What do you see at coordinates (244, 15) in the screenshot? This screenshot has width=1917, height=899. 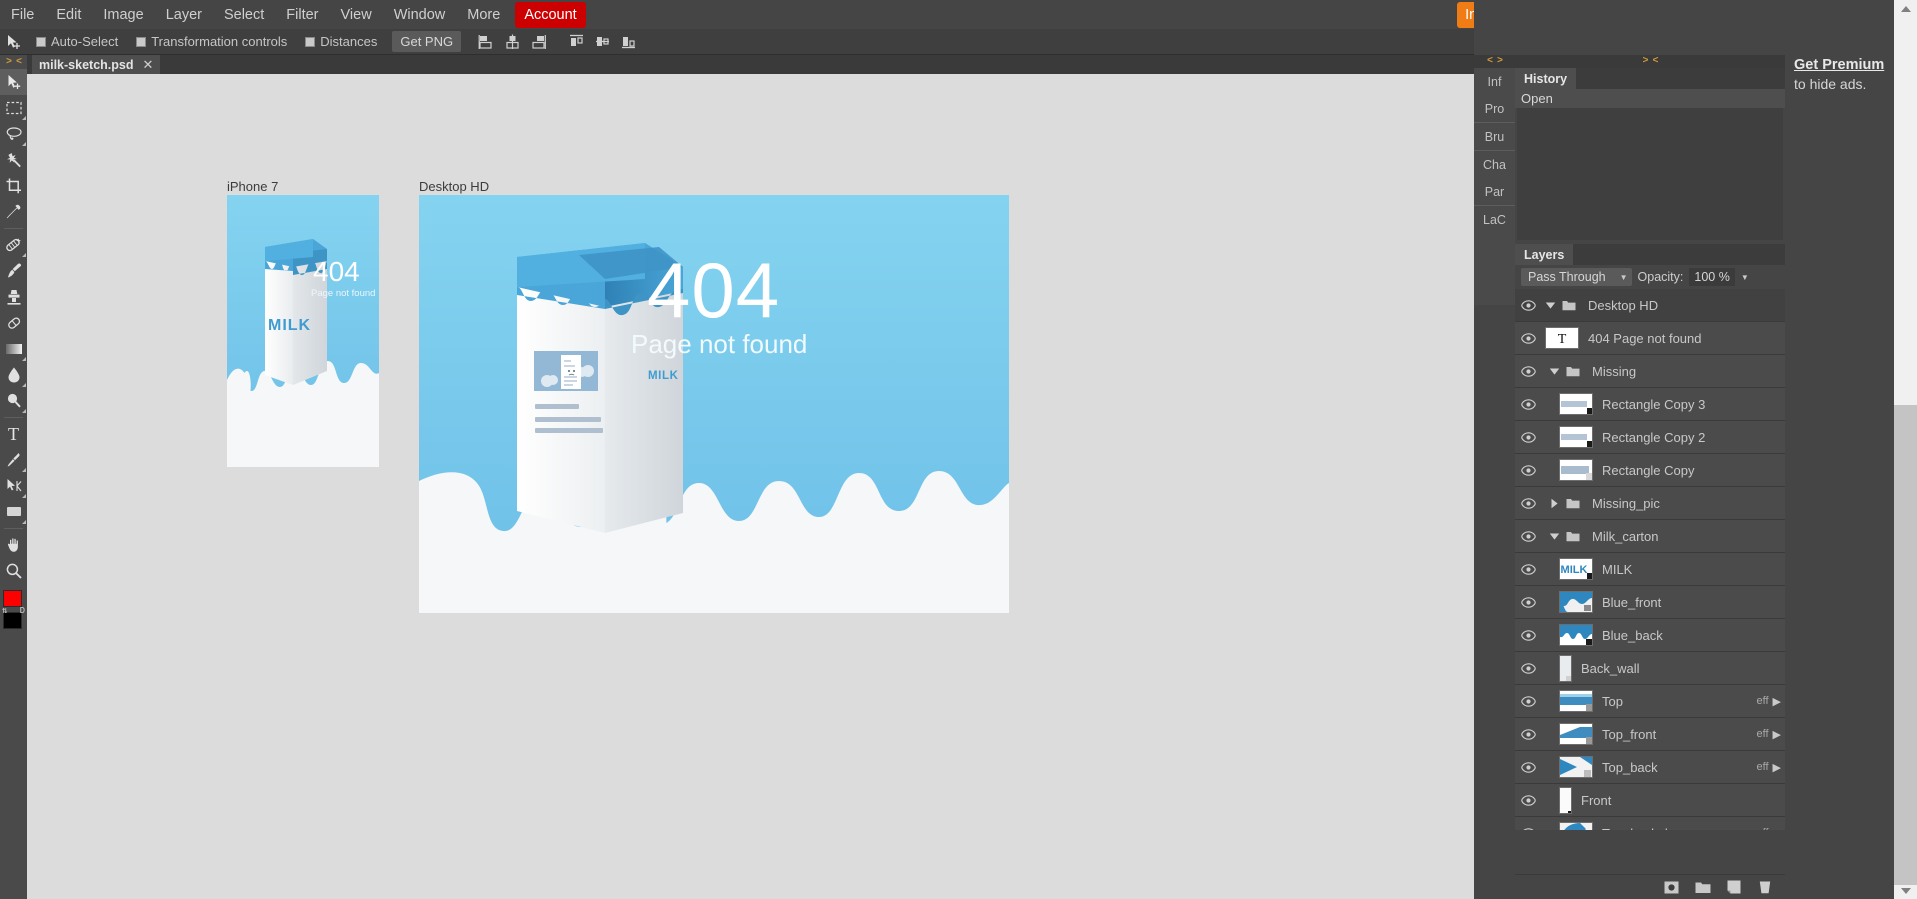 I see `menu-item-select: Select` at bounding box center [244, 15].